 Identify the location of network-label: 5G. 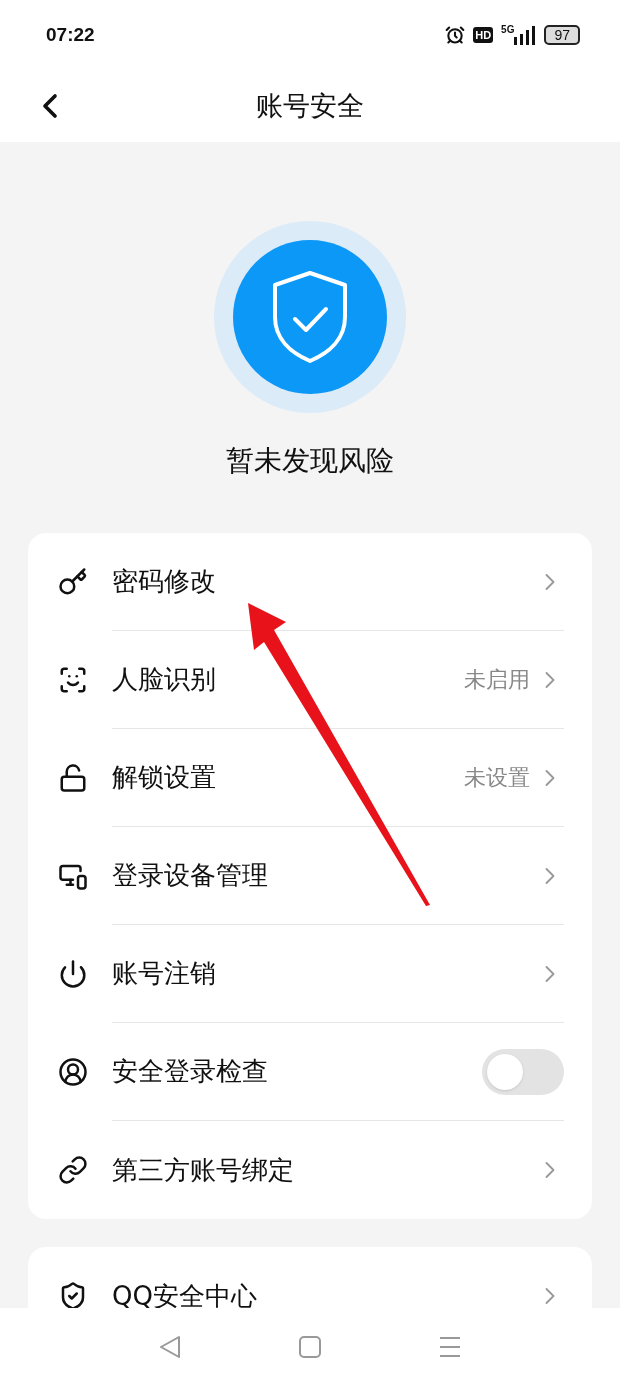
(508, 30).